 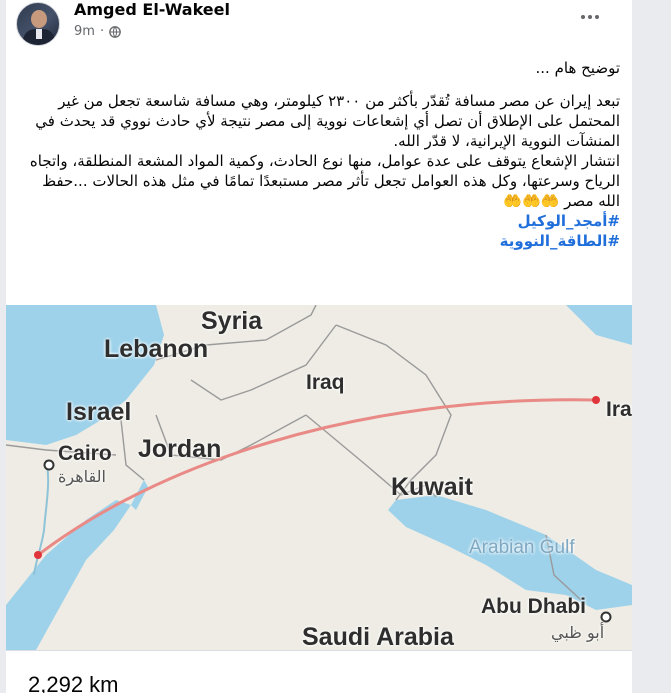 What do you see at coordinates (99, 412) in the screenshot?
I see `label-israel: Israel` at bounding box center [99, 412].